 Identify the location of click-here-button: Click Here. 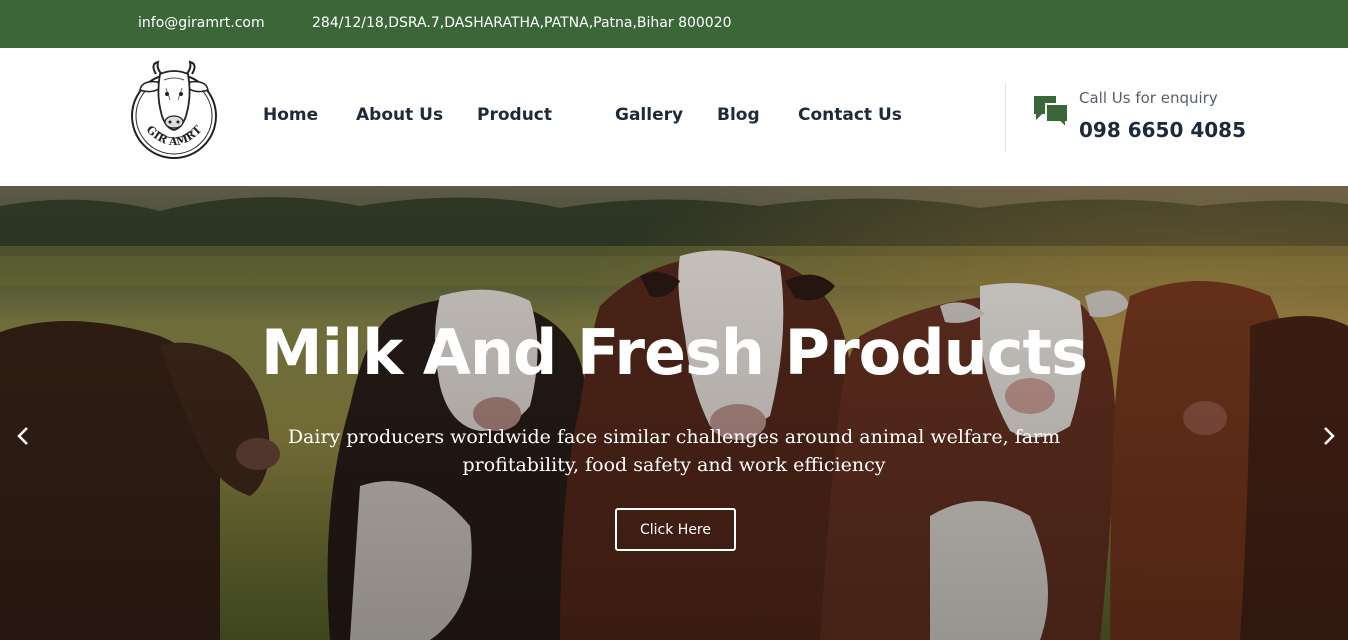
(675, 529).